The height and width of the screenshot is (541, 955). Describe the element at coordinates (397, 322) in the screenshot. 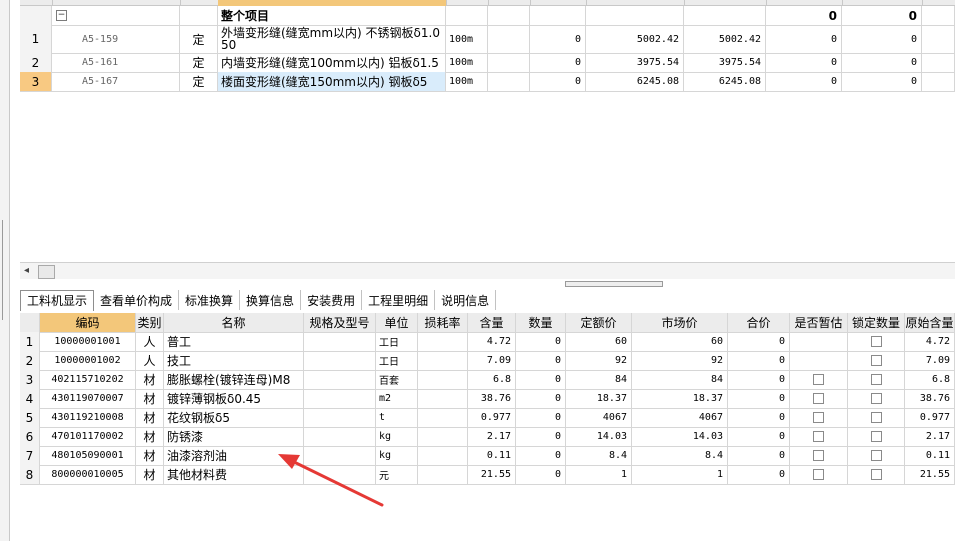

I see `col-unit: 单位` at that location.